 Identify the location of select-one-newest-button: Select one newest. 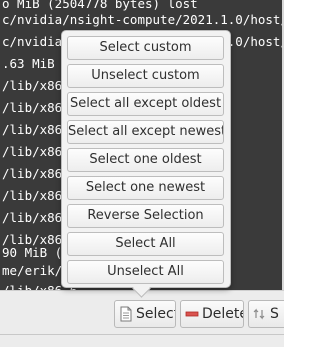
(145, 188).